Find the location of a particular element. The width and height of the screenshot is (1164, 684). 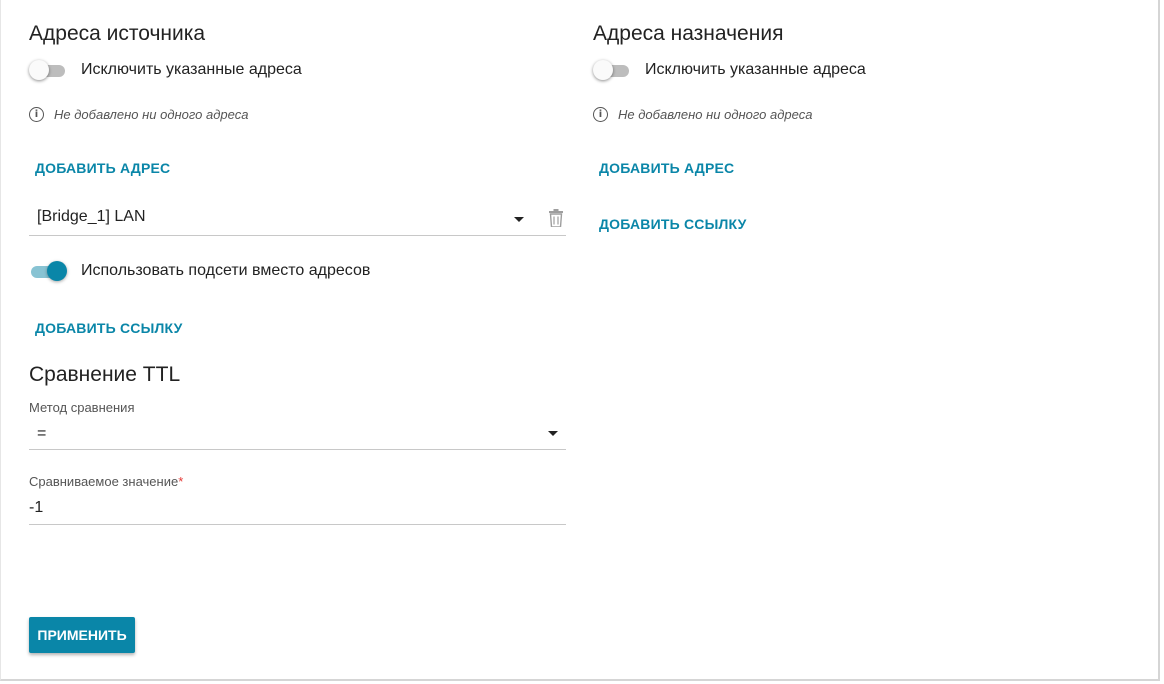

destination-empty-info: i Не добавлено ни одного адреса is located at coordinates (702, 114).